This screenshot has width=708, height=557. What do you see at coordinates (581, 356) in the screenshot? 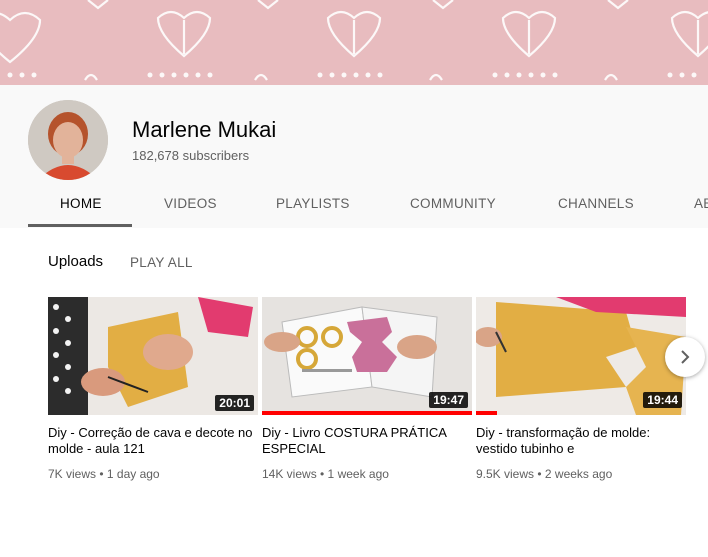
I see `video-thumbnail: 19:44` at bounding box center [581, 356].